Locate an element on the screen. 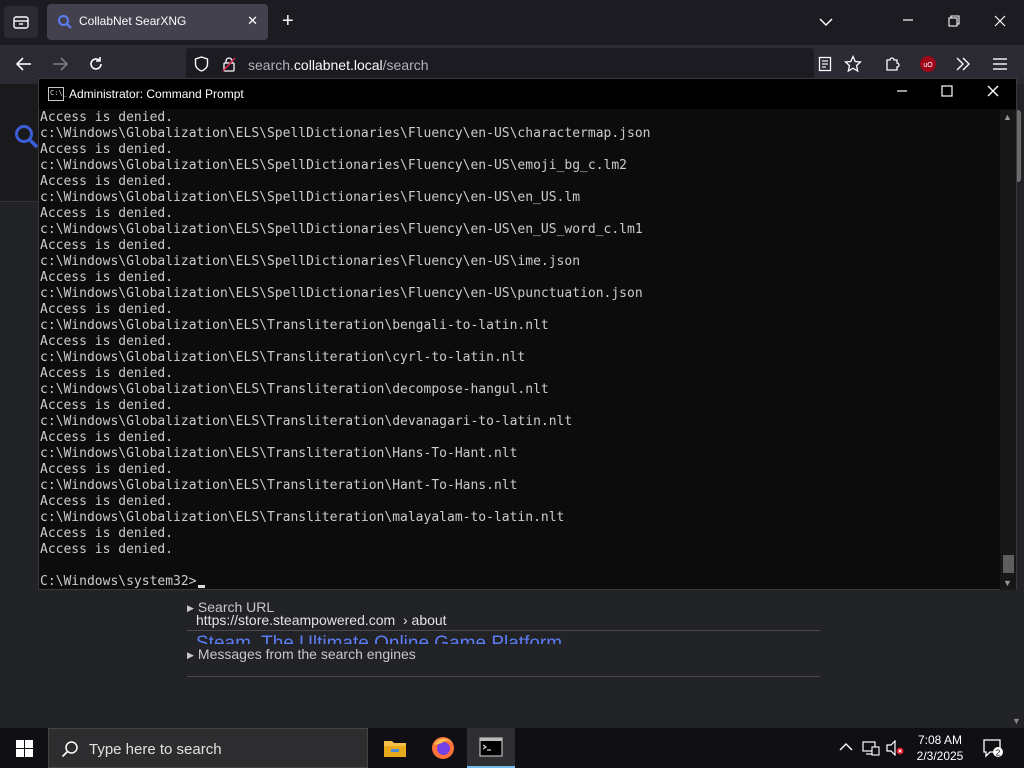 The height and width of the screenshot is (768, 1024). notification-center-icon: 2 is located at coordinates (993, 749).